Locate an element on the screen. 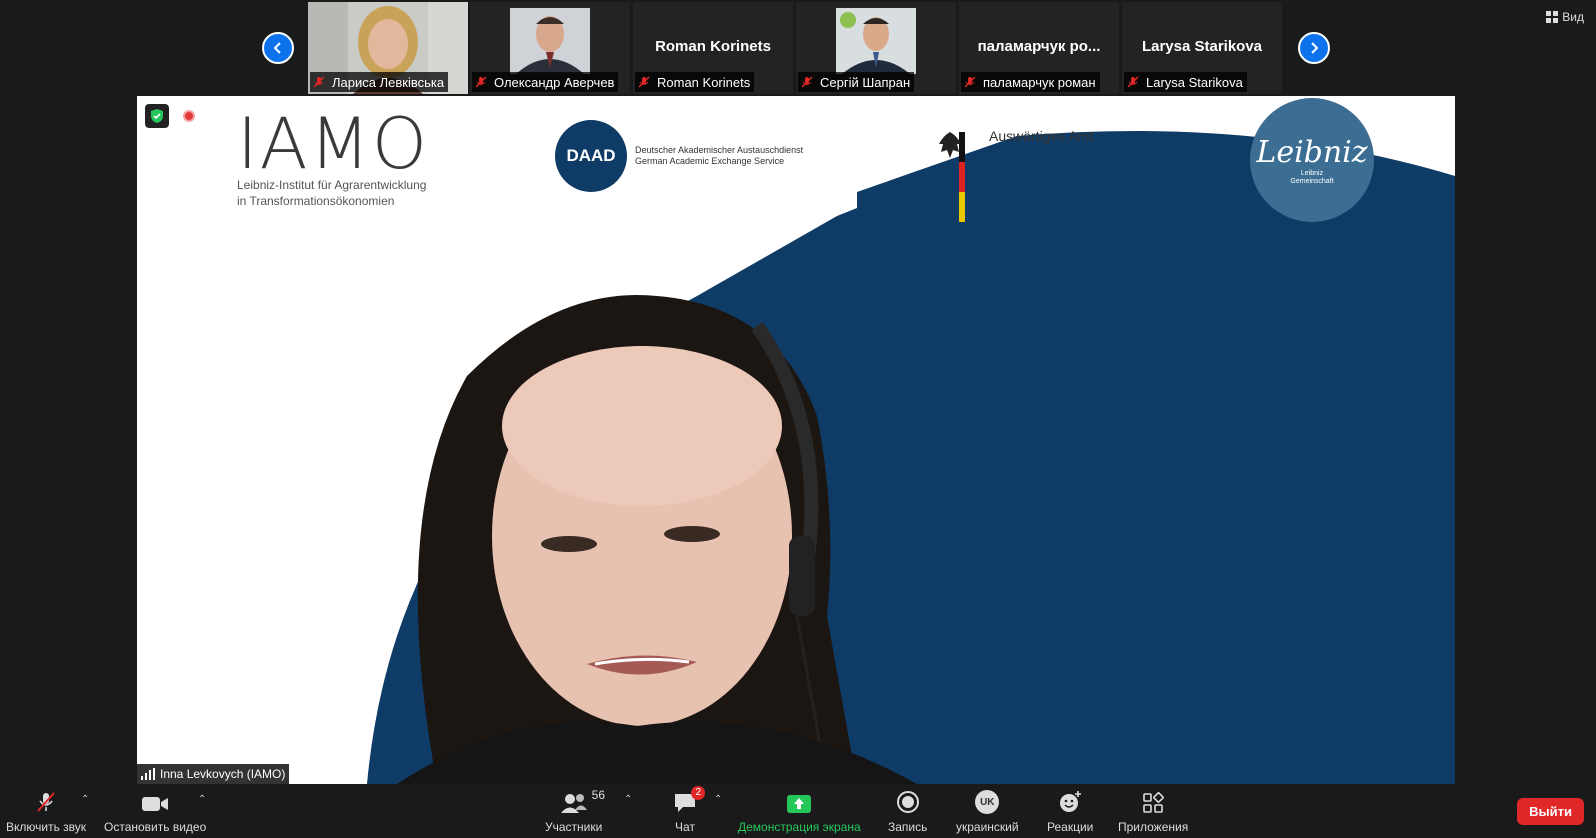  apps-icon is located at coordinates (1153, 802).